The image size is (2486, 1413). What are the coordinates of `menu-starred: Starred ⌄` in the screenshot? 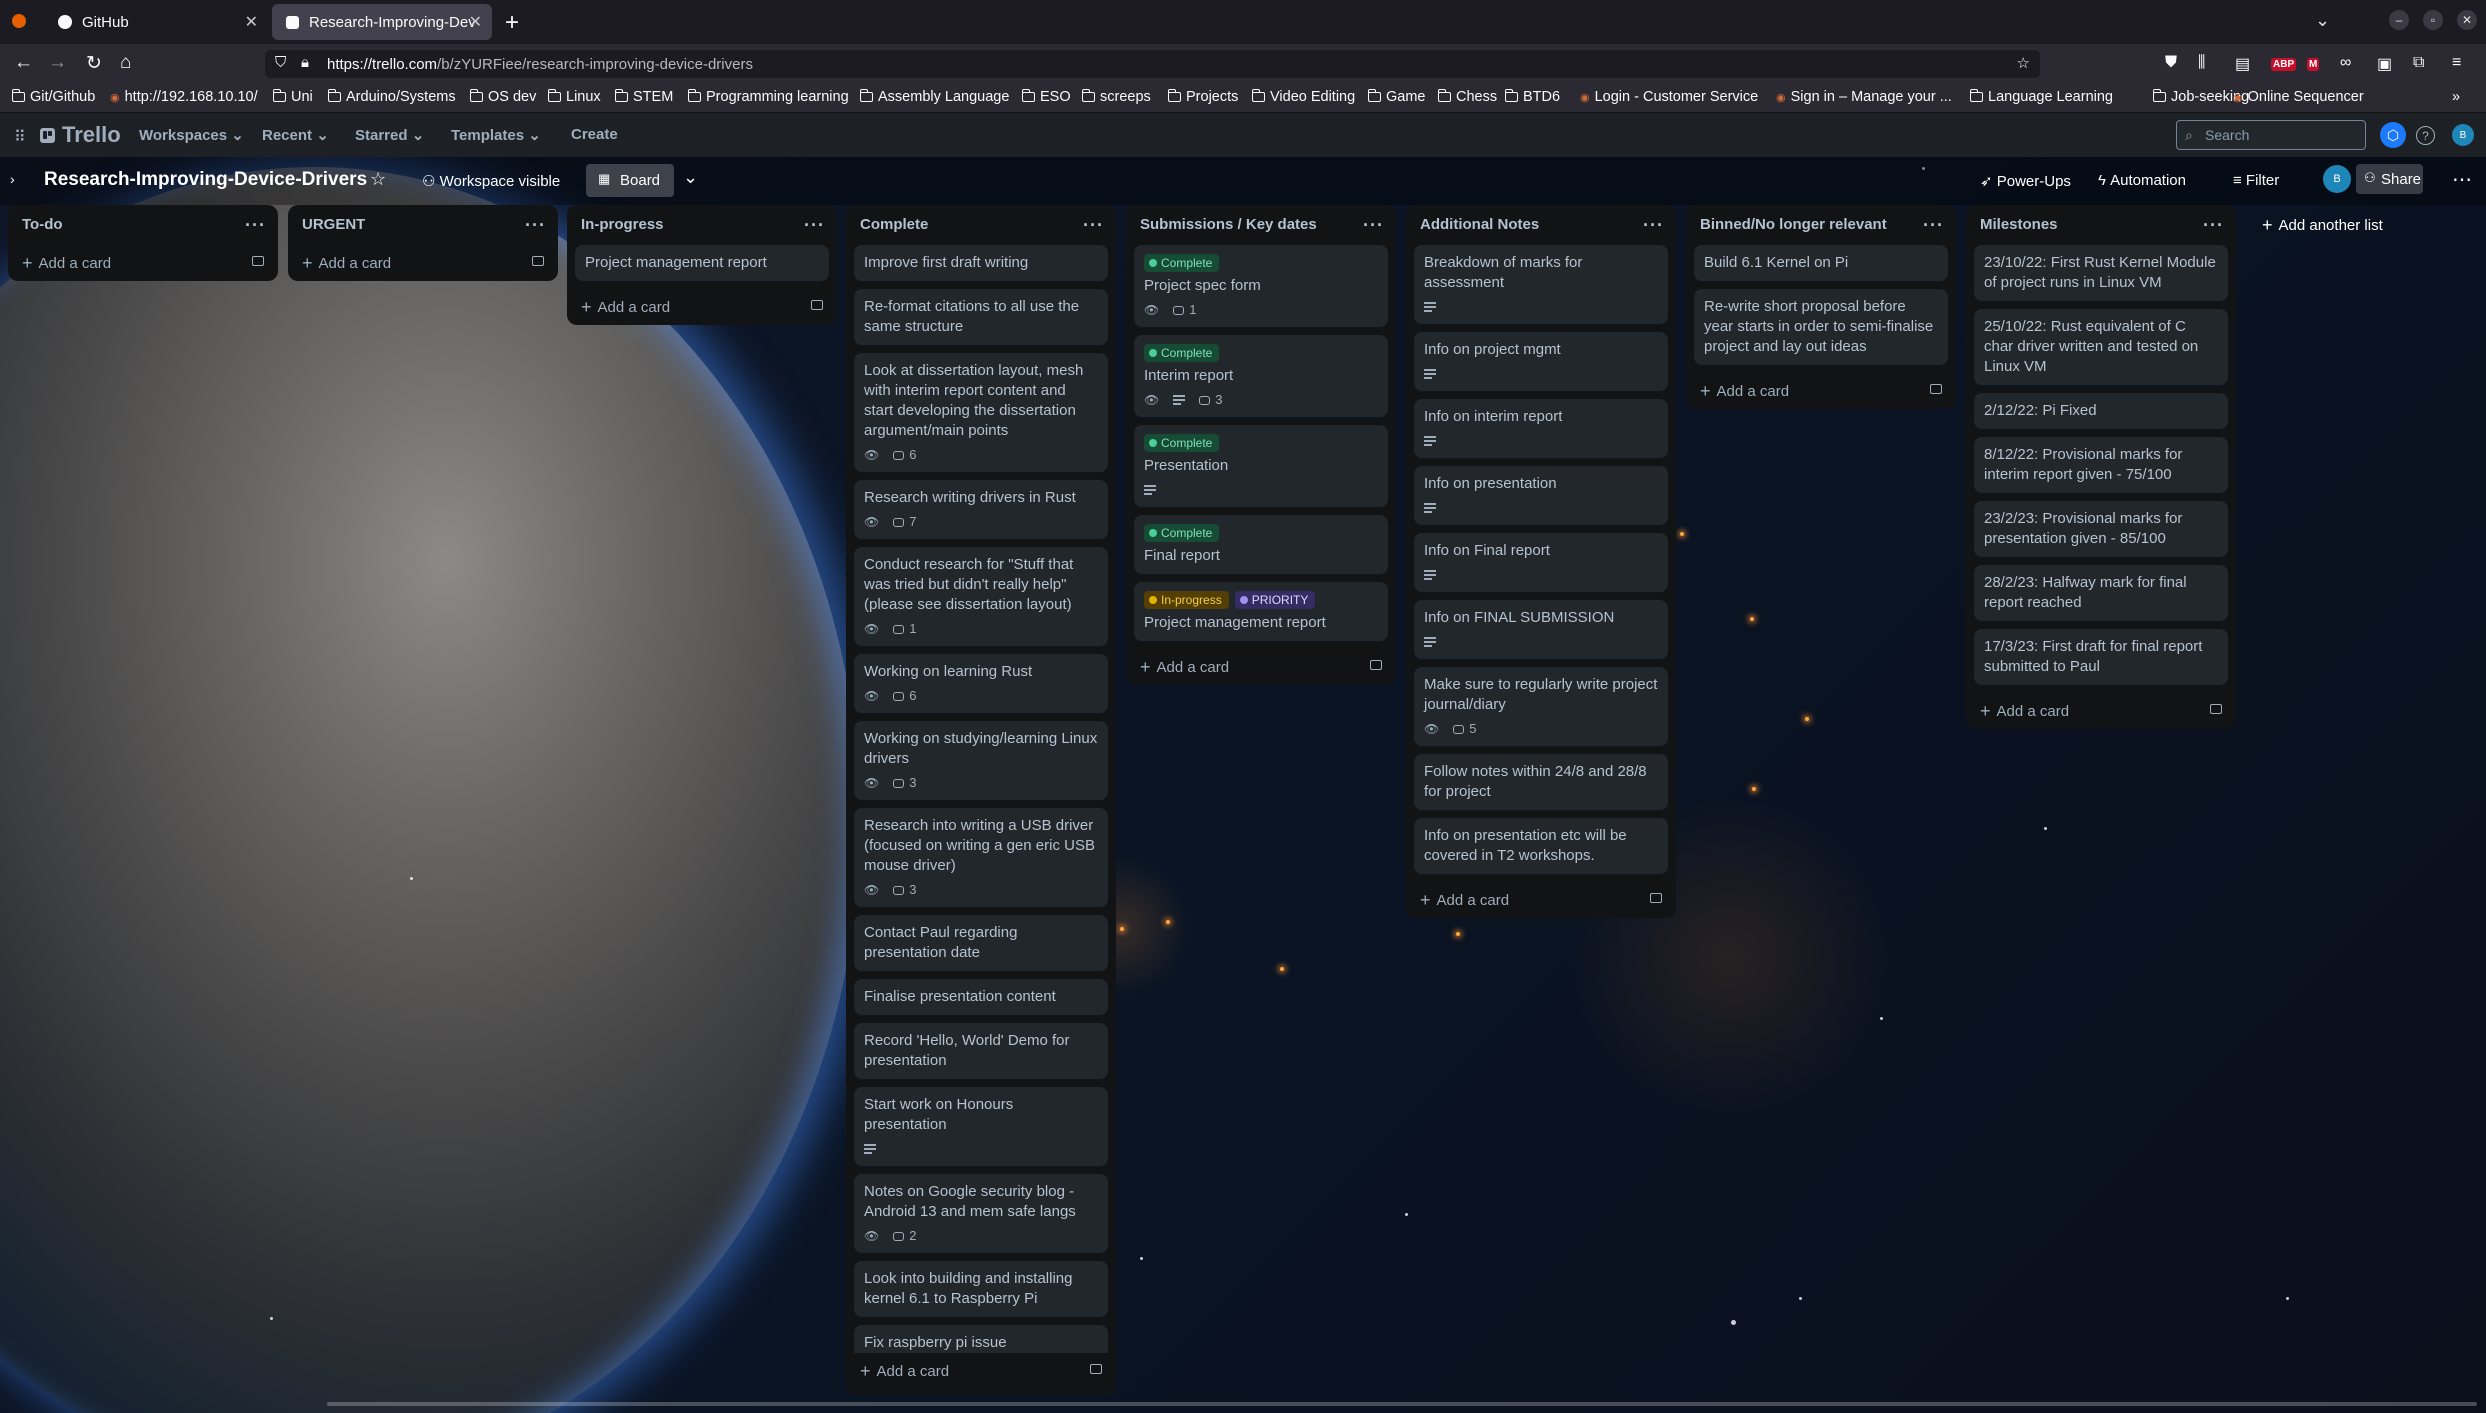 It's located at (389, 135).